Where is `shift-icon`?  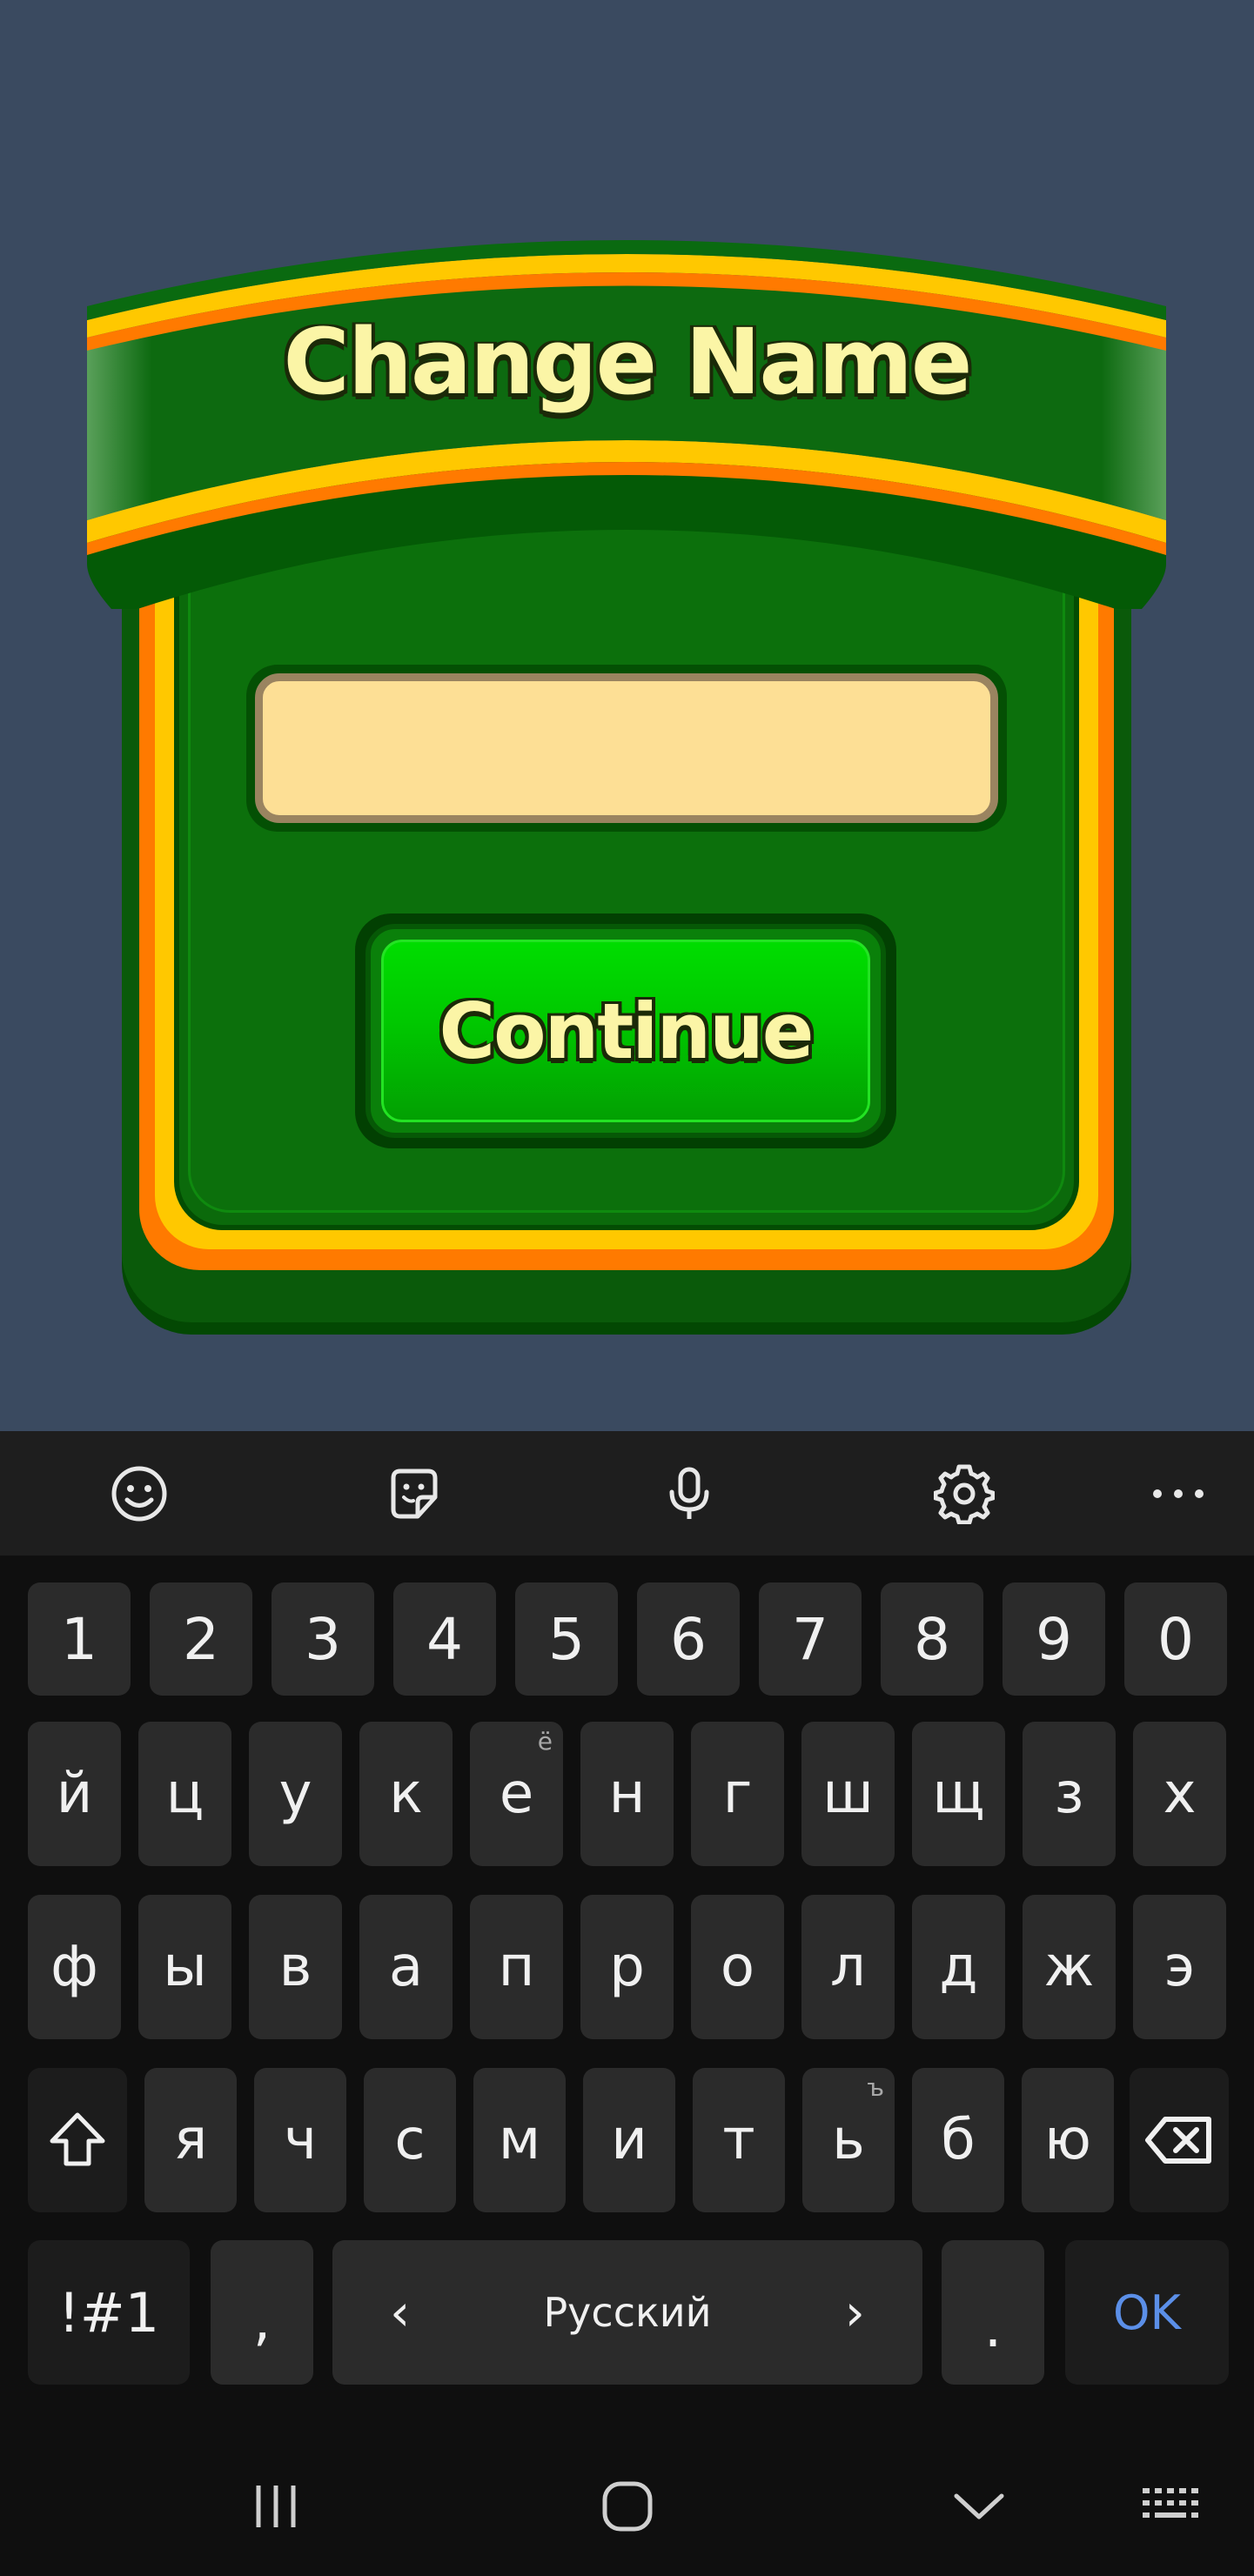
shift-icon is located at coordinates (77, 2139).